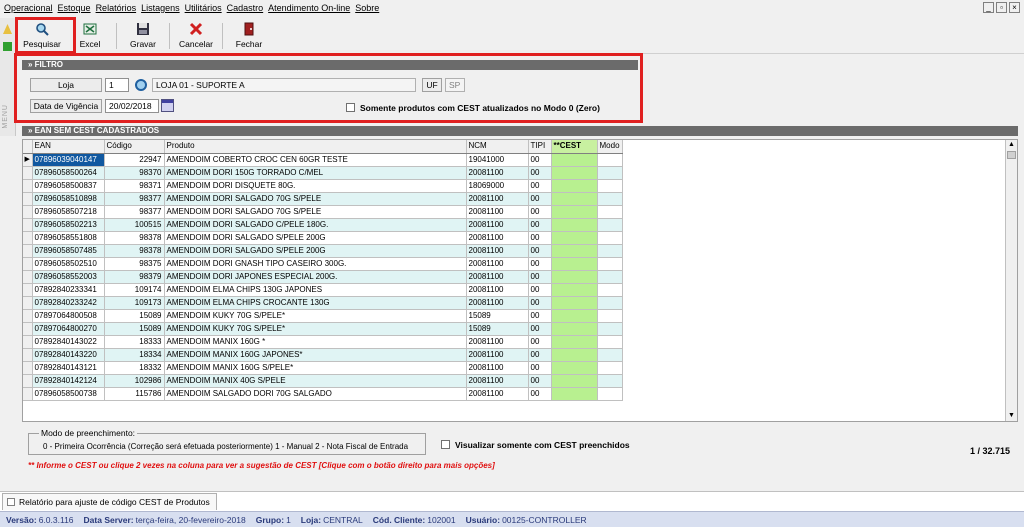  Describe the element at coordinates (134, 303) in the screenshot. I see `table-cell: 109173` at that location.